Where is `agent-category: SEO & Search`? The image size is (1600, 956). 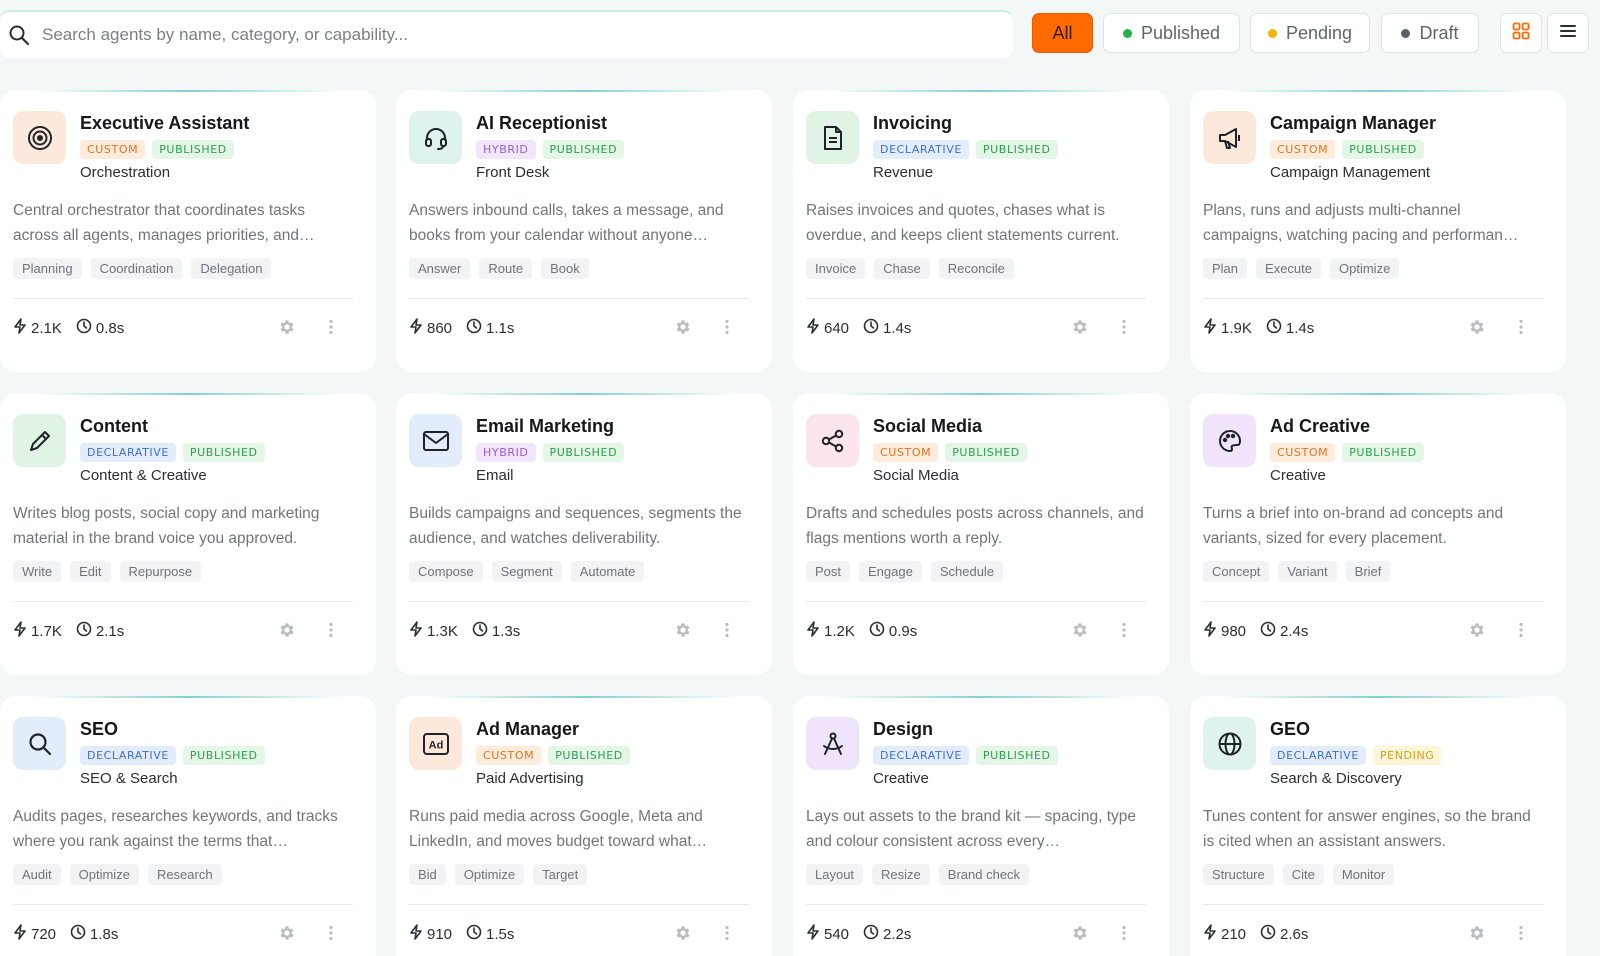
agent-category: SEO & Search is located at coordinates (129, 778).